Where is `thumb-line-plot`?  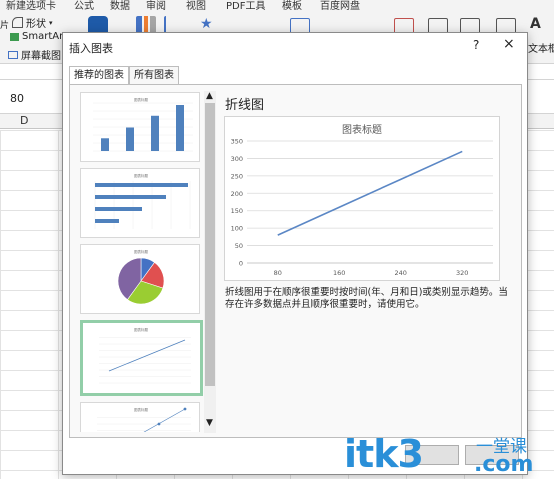 thumb-line-plot is located at coordinates (145, 360).